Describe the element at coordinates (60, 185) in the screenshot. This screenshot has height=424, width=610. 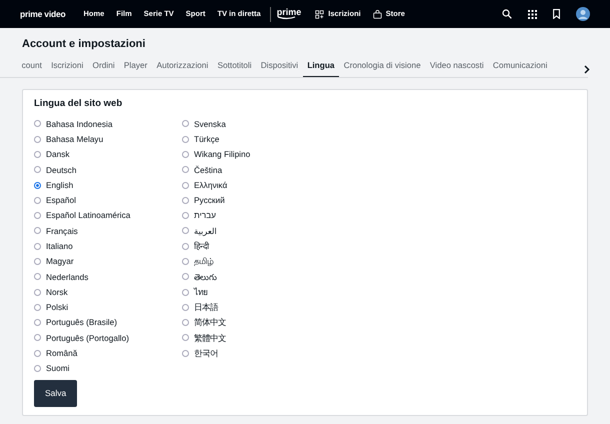
I see `language-label: English` at that location.